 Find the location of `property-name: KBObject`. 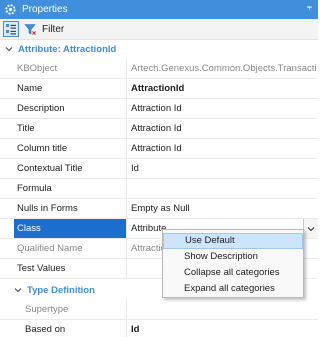

property-name: KBObject is located at coordinates (37, 68).